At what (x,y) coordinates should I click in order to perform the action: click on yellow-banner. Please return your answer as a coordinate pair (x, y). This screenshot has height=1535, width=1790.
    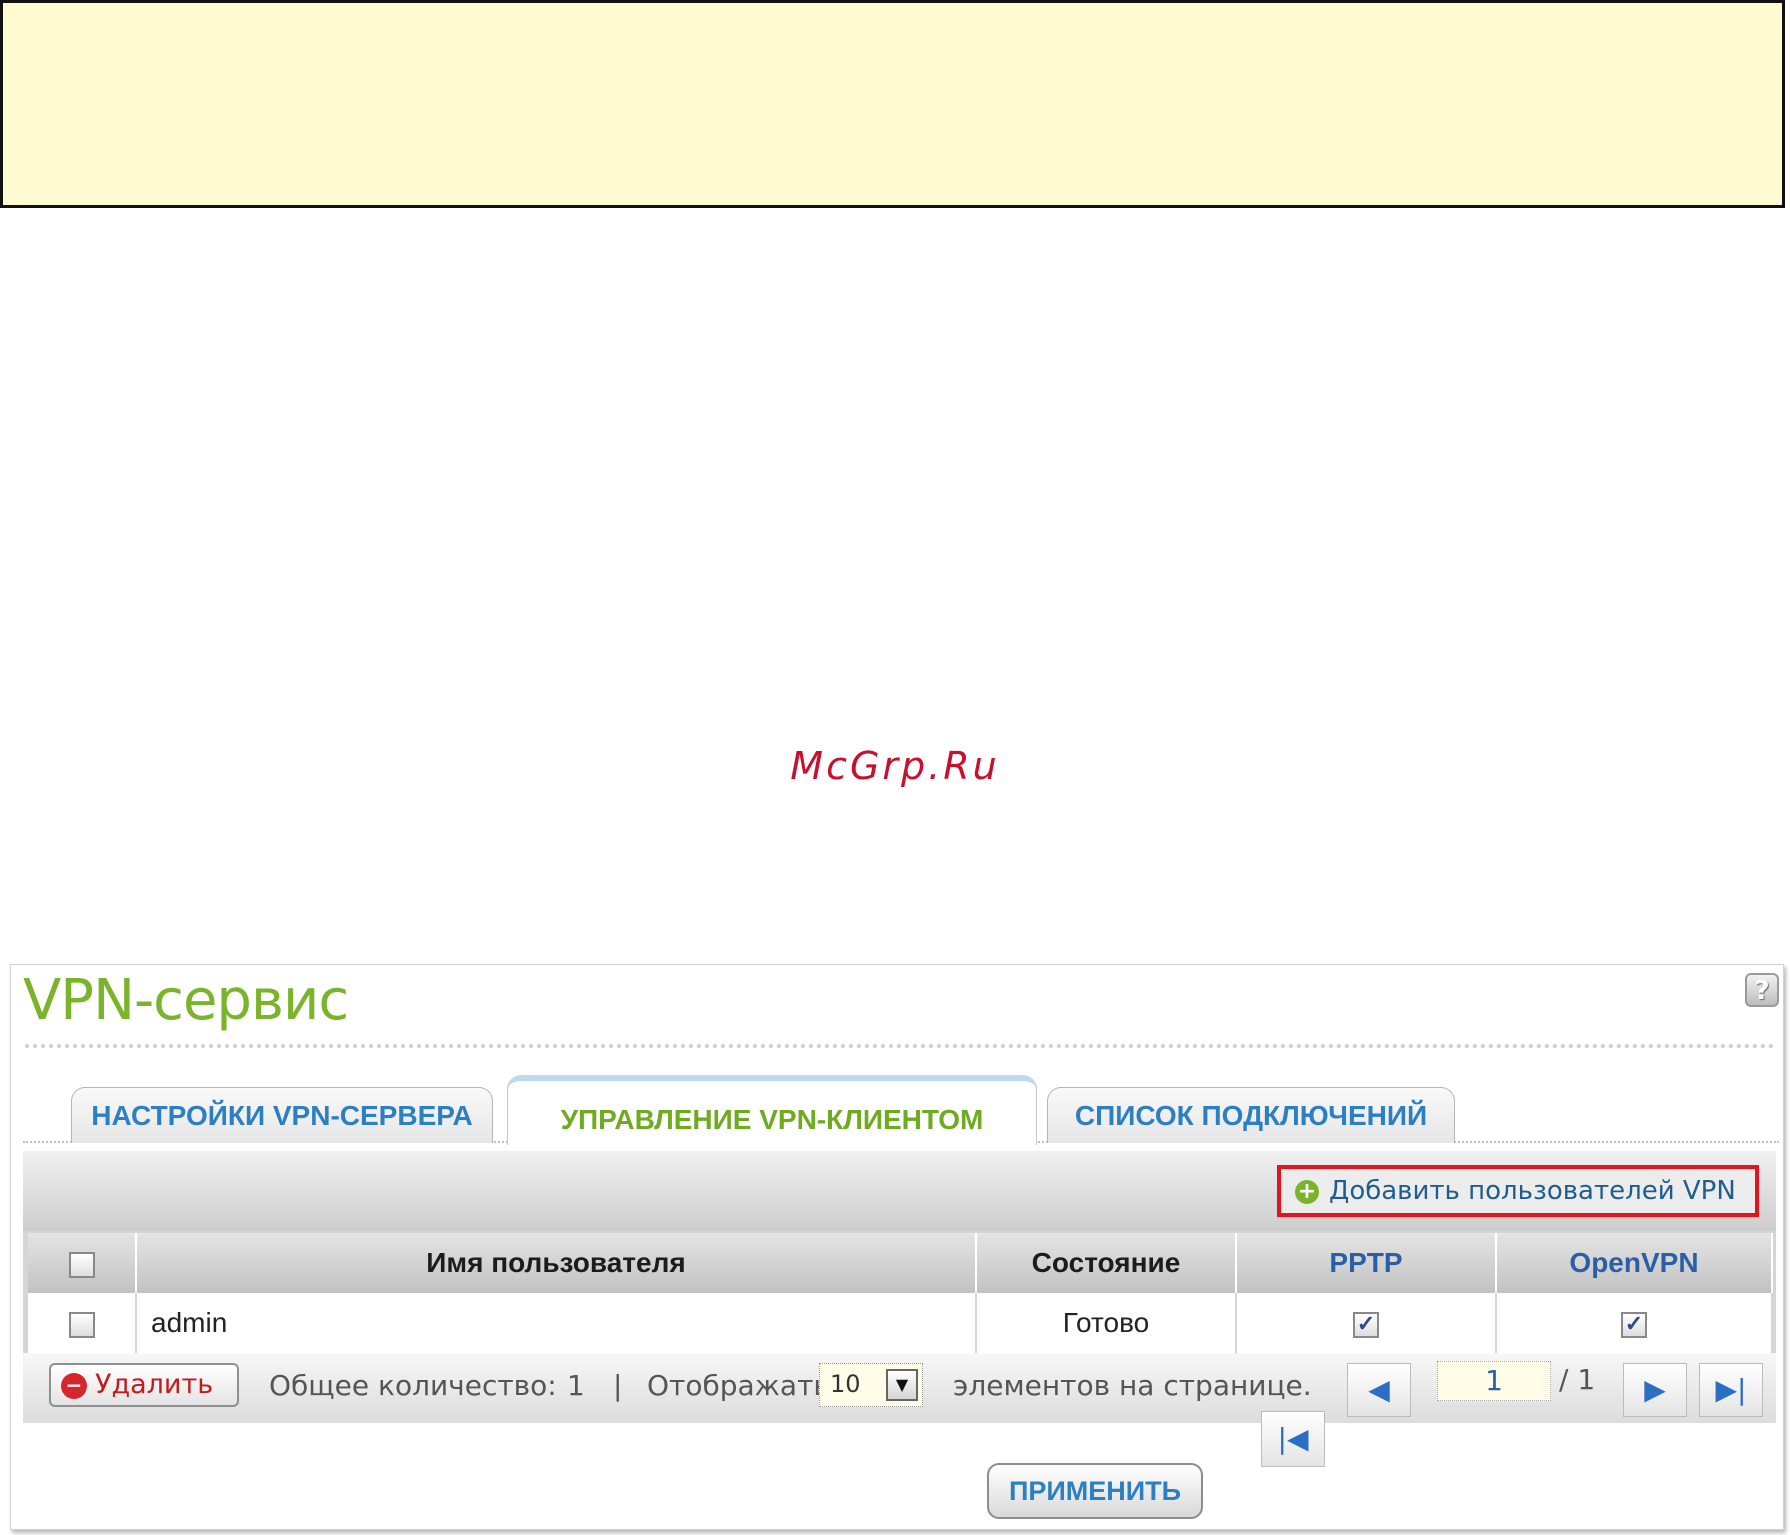
    Looking at the image, I should click on (892, 104).